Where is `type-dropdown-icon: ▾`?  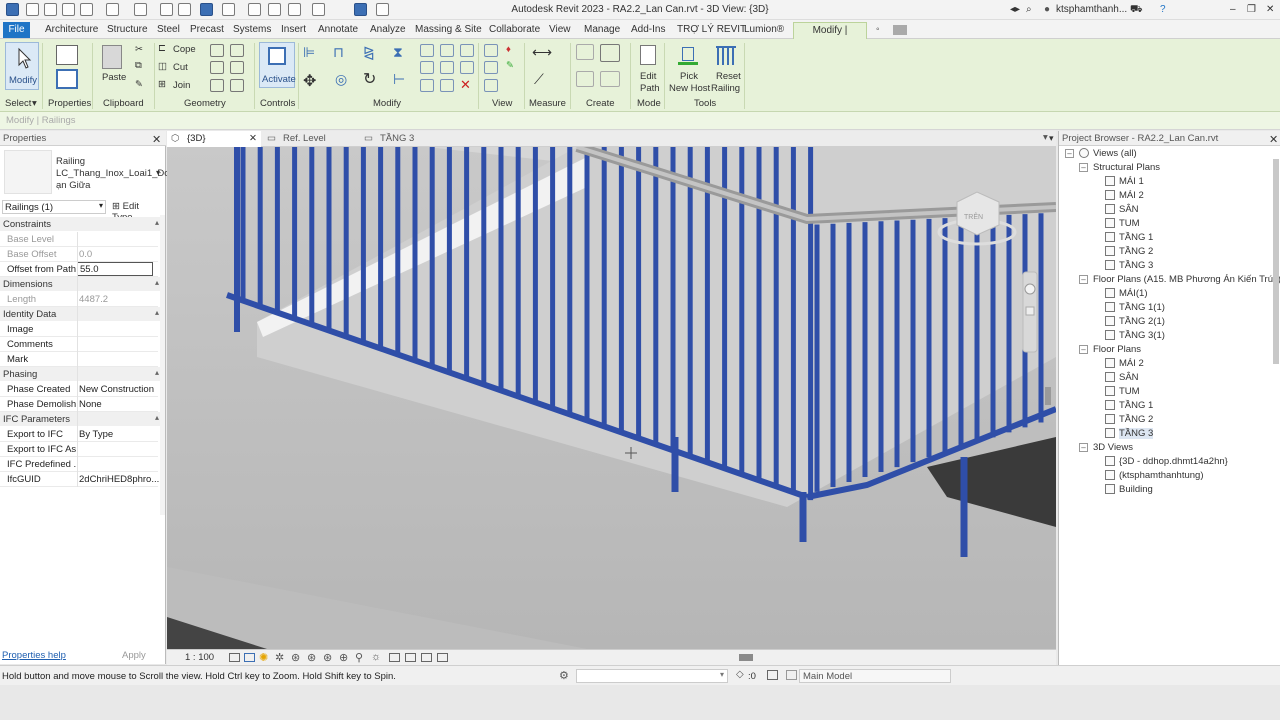
type-dropdown-icon: ▾ is located at coordinates (158, 172).